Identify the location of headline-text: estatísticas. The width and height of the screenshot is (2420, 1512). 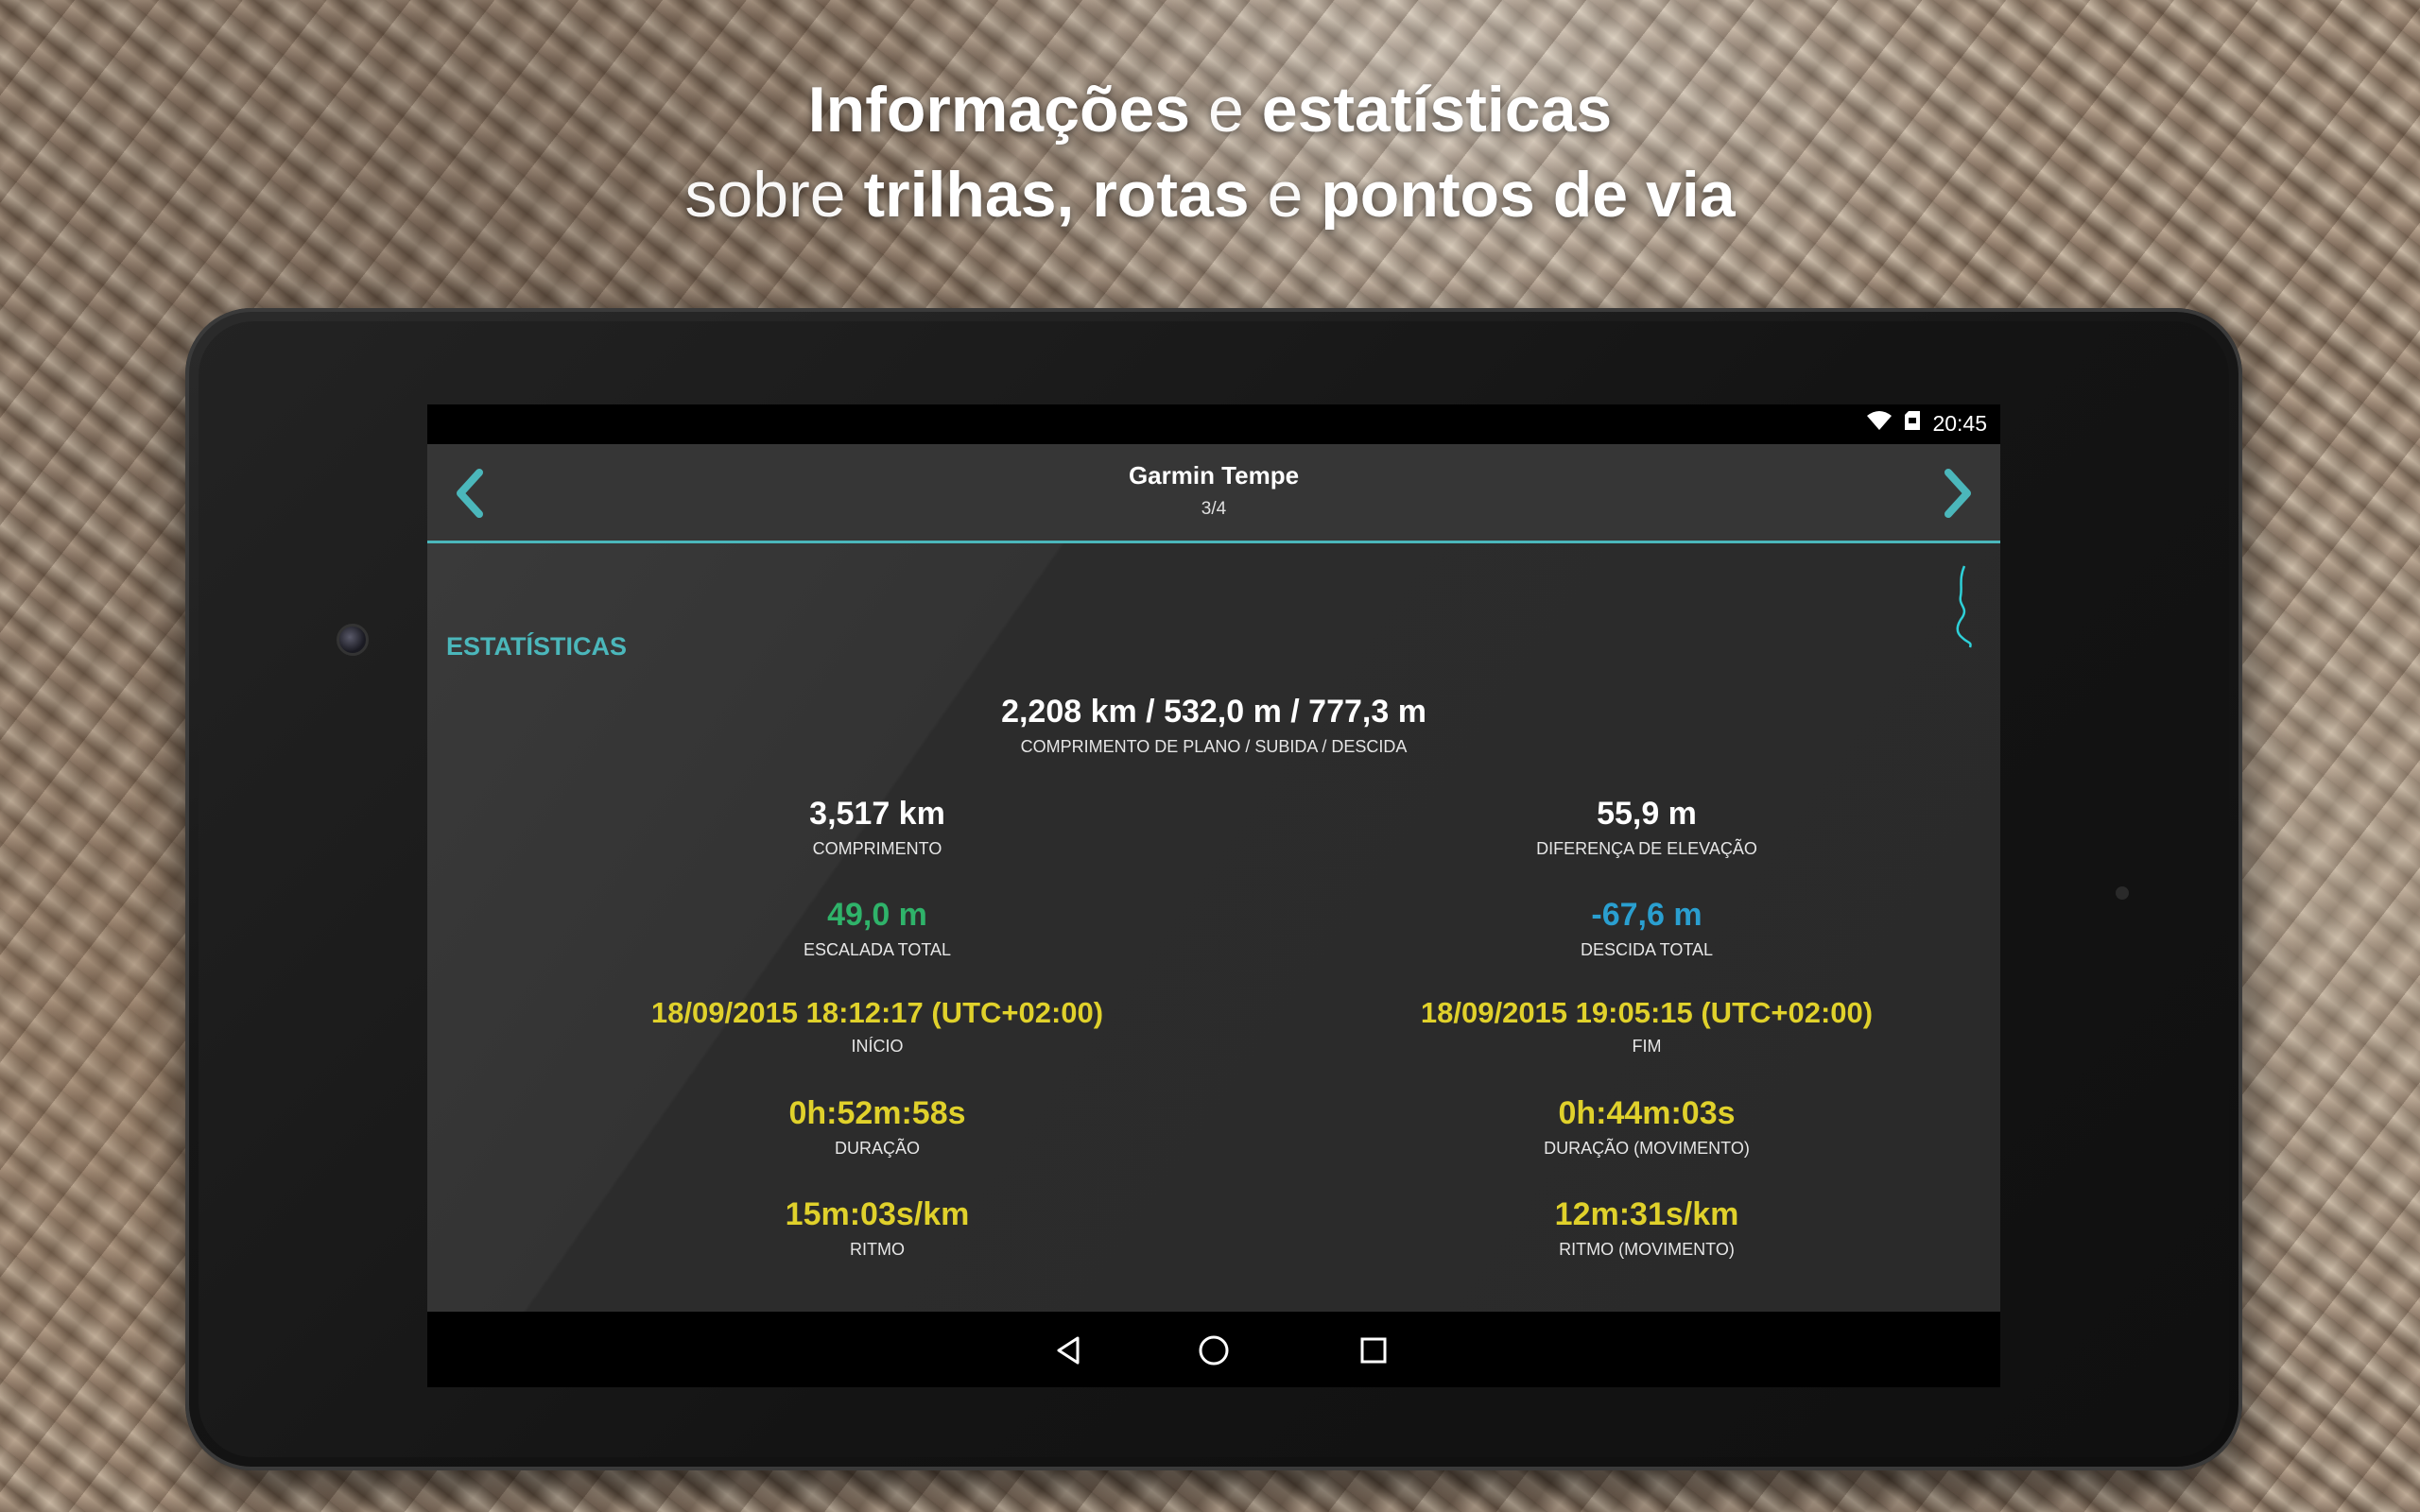
(1437, 110).